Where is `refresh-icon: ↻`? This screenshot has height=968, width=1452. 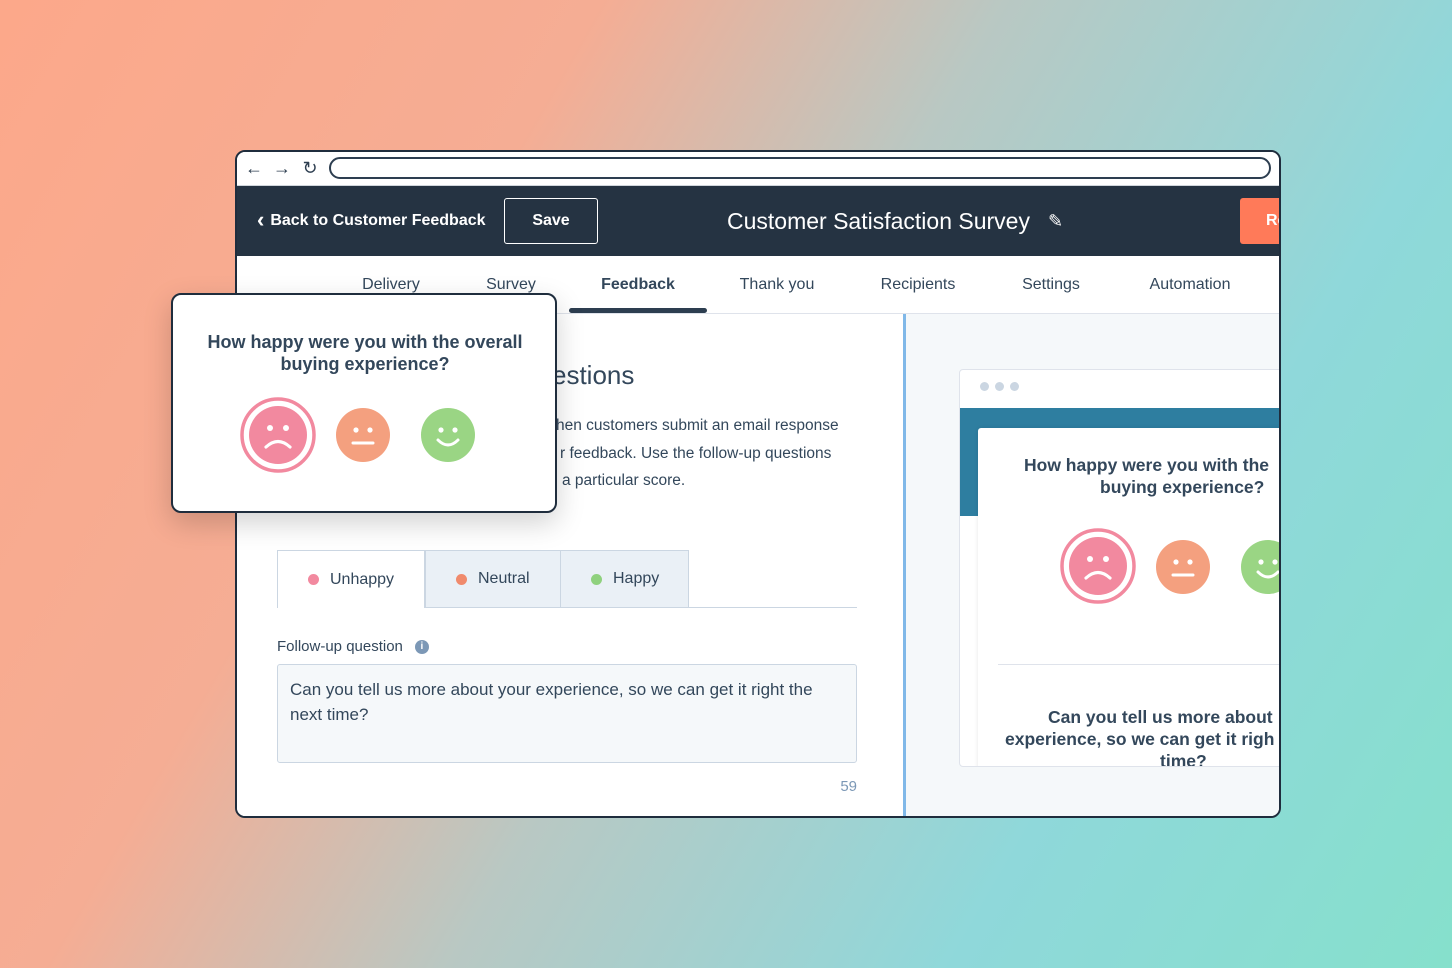
refresh-icon: ↻ is located at coordinates (310, 168).